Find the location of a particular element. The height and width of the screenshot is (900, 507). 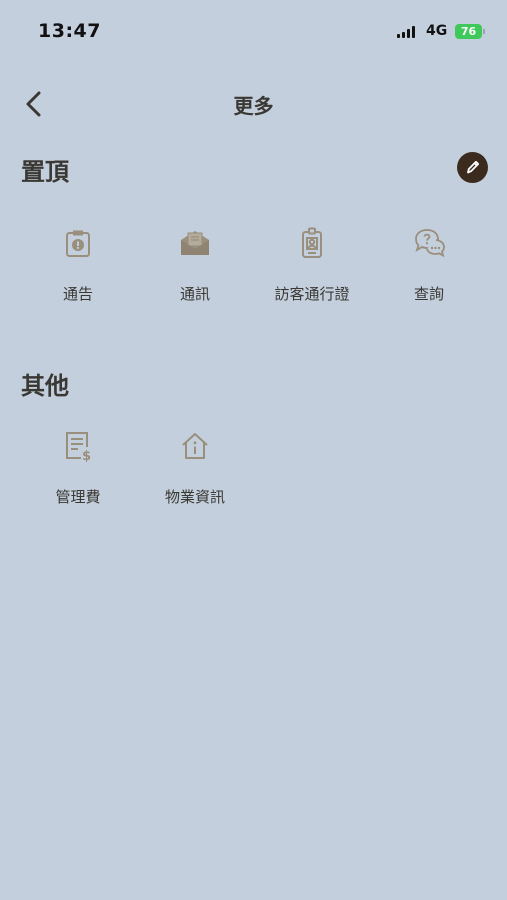

receipt-dollar-icon: $ is located at coordinates (78, 447).